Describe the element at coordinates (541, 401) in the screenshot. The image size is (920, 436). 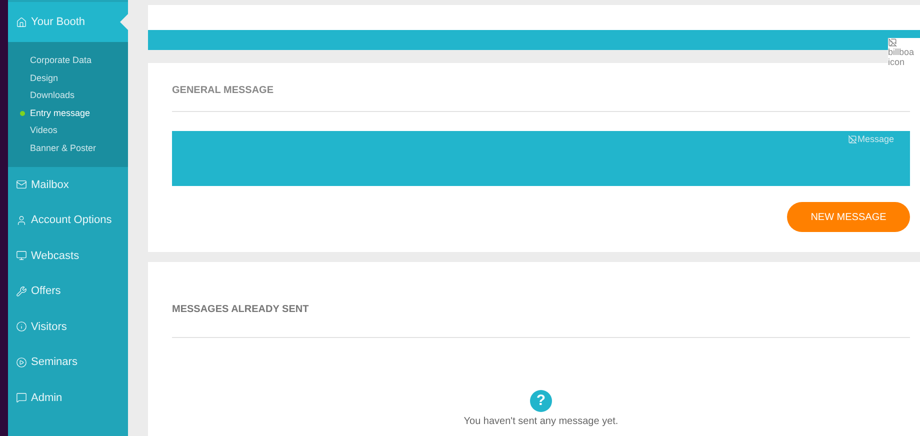
I see `help-icon: ?` at that location.